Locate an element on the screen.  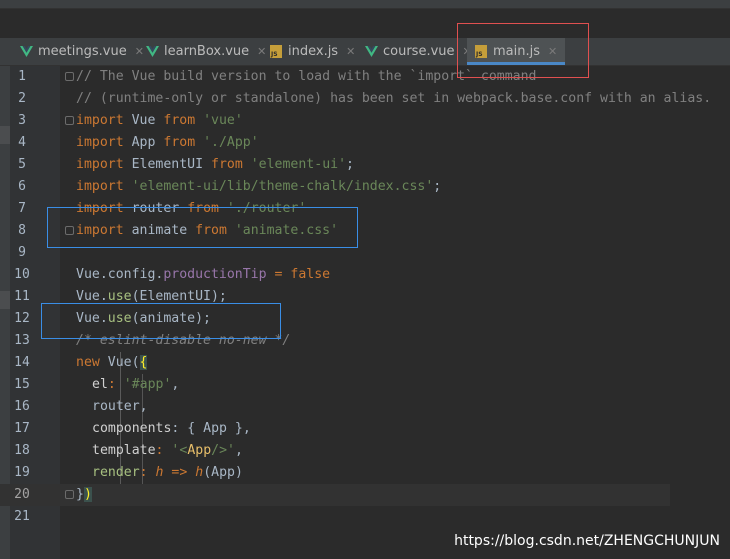
tab-label: meetings.vue is located at coordinates (82, 51).